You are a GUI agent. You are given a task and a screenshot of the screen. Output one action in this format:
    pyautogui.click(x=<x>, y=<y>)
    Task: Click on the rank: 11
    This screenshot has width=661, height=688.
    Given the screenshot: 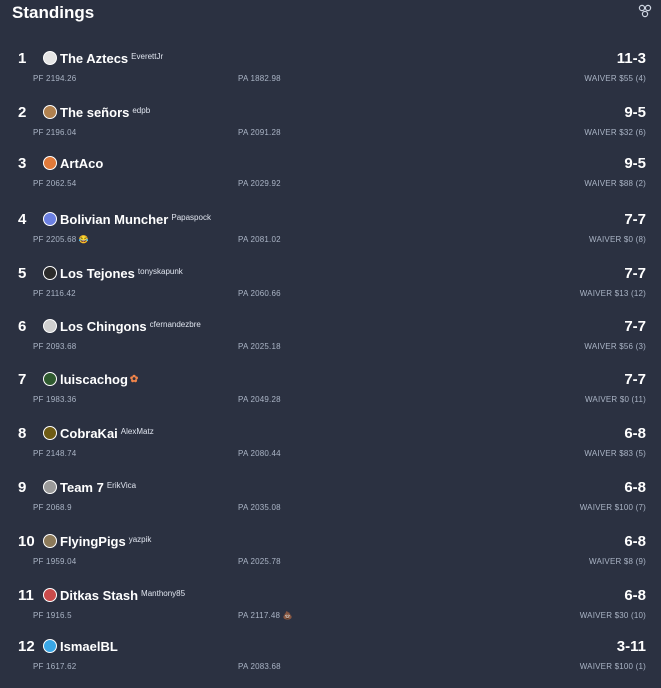 What is the action you would take?
    pyautogui.click(x=26, y=595)
    